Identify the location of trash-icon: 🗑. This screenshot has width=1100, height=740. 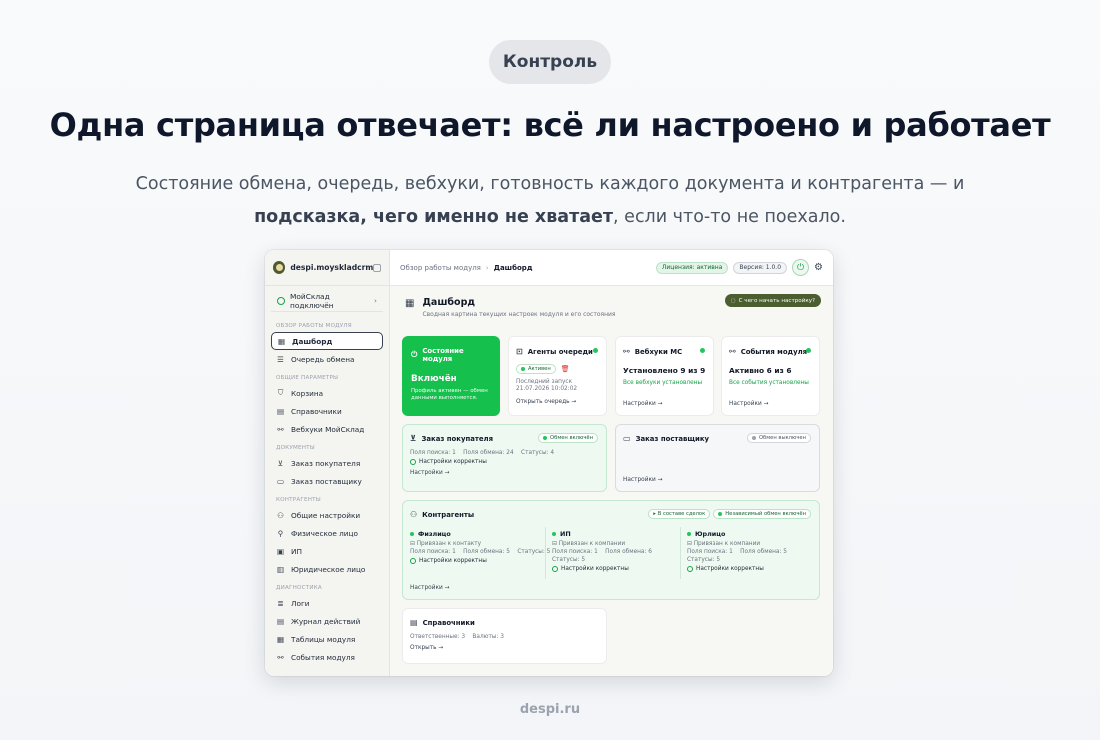
(565, 369).